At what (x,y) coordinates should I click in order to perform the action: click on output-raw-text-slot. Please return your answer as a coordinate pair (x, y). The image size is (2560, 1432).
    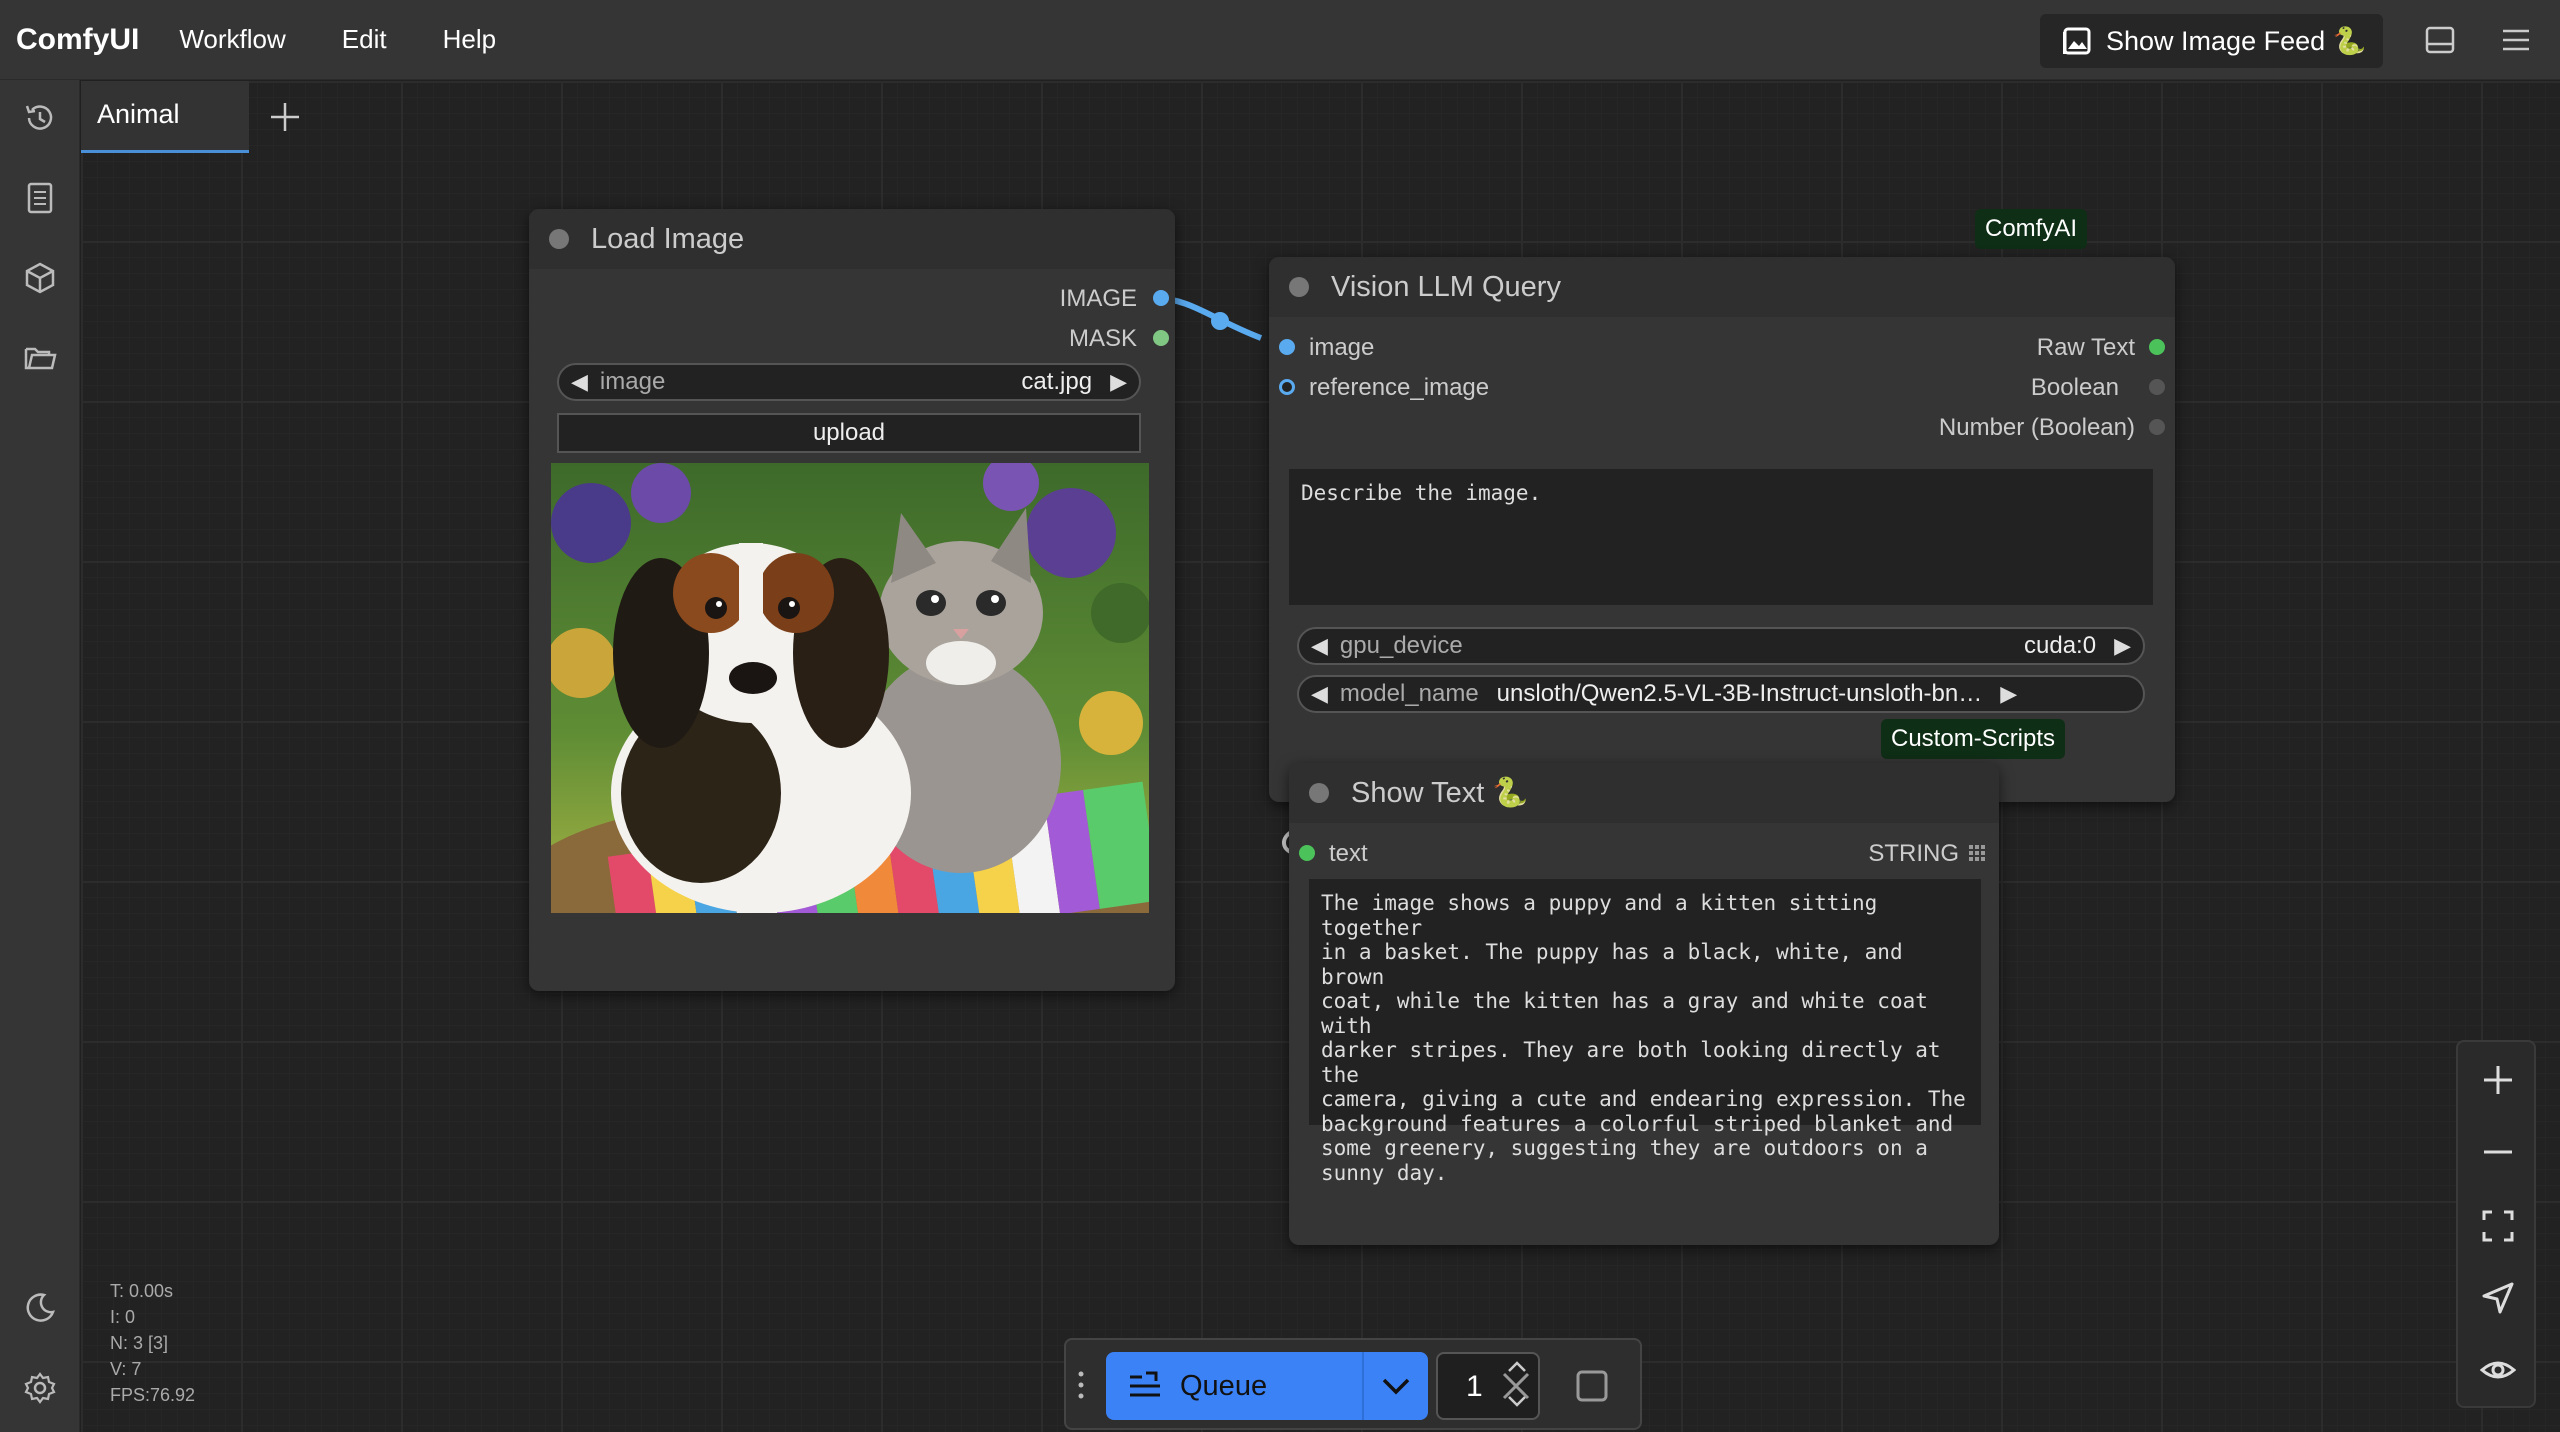
    Looking at the image, I should click on (2157, 347).